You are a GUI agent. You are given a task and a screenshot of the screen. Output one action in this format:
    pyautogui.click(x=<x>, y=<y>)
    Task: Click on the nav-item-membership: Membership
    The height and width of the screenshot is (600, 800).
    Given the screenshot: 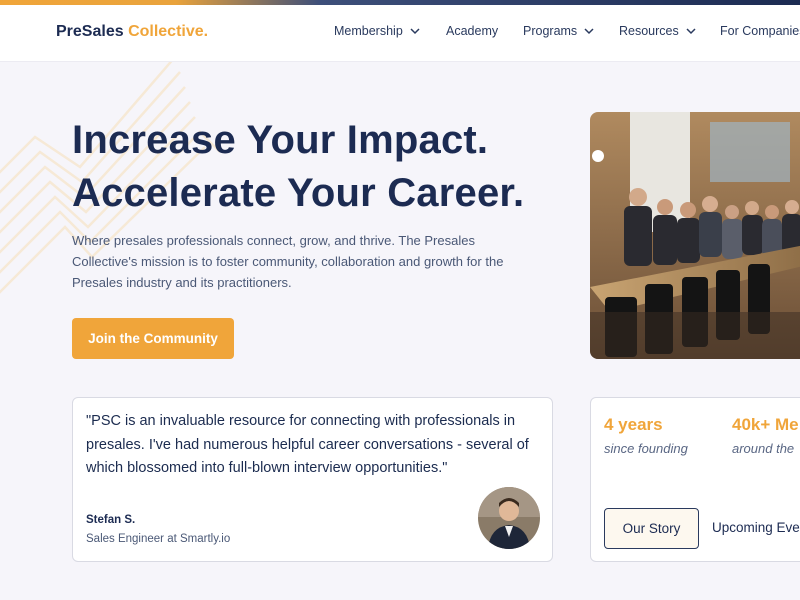 What is the action you would take?
    pyautogui.click(x=377, y=31)
    